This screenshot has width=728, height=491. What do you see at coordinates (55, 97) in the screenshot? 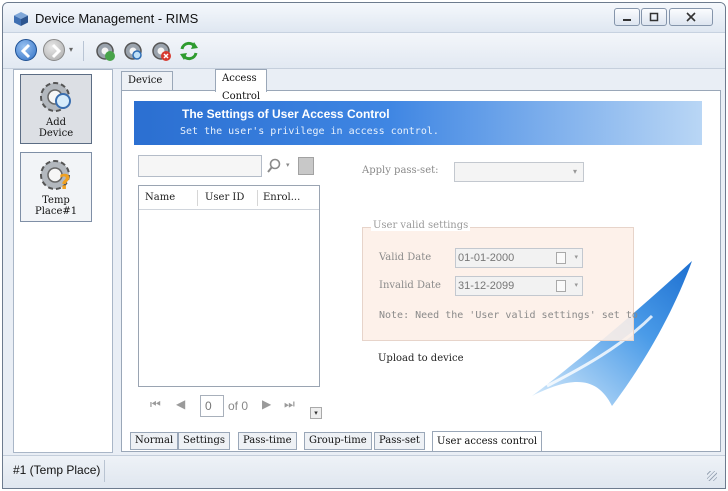
I see `gear-search-icon` at bounding box center [55, 97].